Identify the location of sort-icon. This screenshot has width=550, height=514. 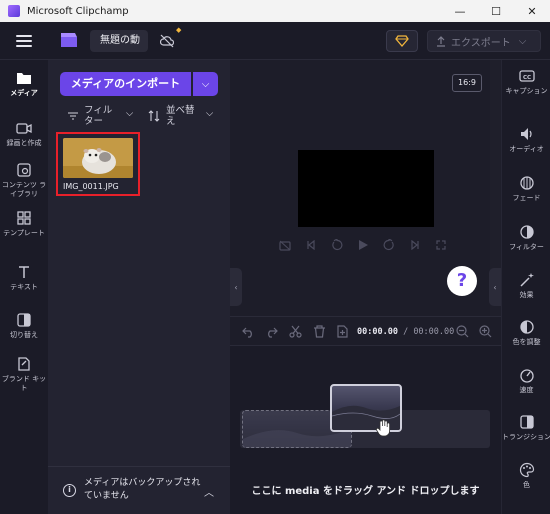
(154, 116).